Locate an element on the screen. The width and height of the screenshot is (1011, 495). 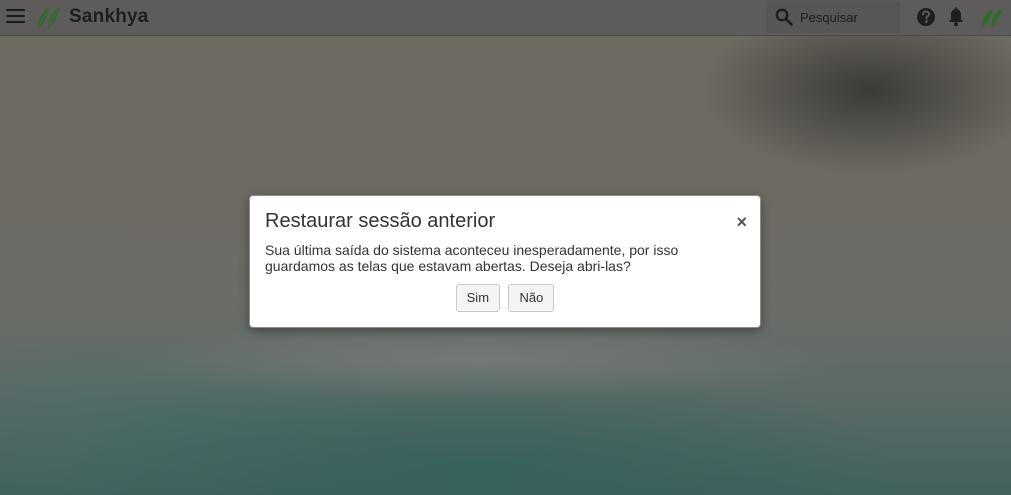
dialog-actions: Sim Não is located at coordinates (505, 298).